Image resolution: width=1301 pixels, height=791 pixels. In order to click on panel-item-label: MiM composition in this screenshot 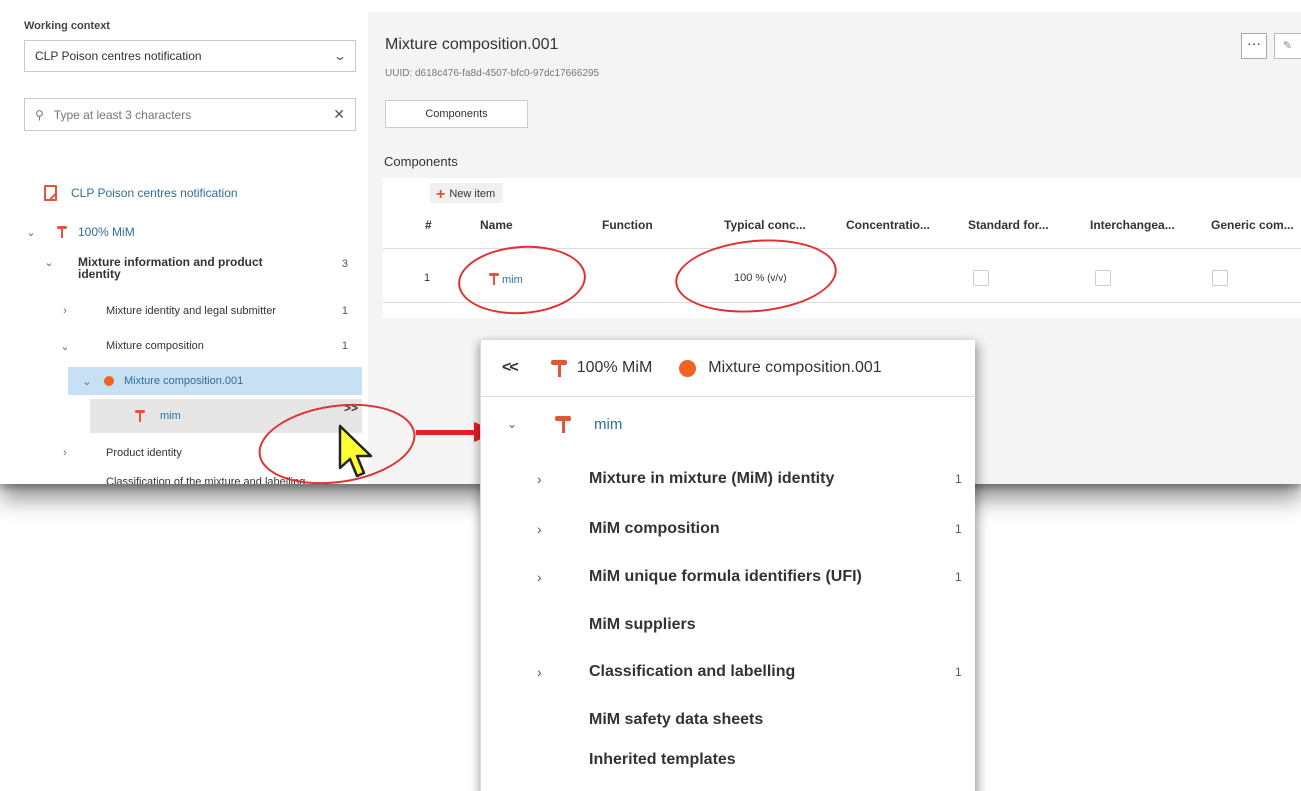, I will do `click(654, 528)`.